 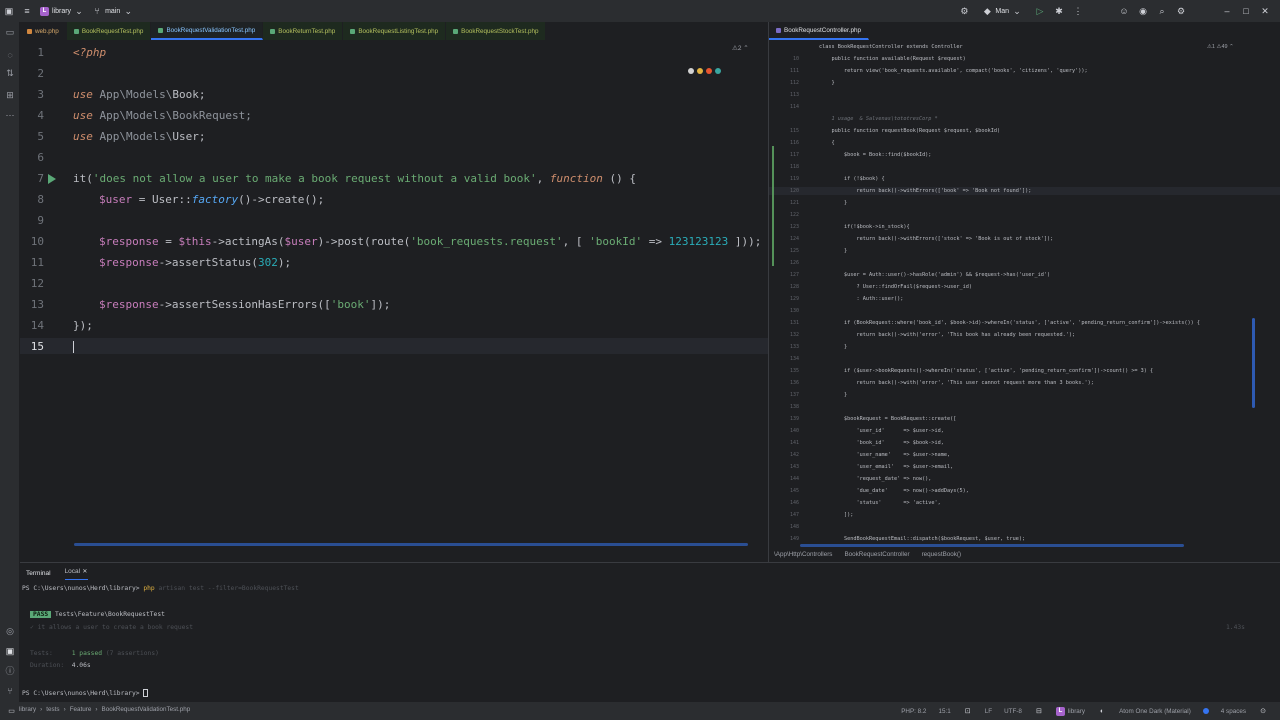 What do you see at coordinates (38, 573) in the screenshot?
I see `terminal-title: Terminal` at bounding box center [38, 573].